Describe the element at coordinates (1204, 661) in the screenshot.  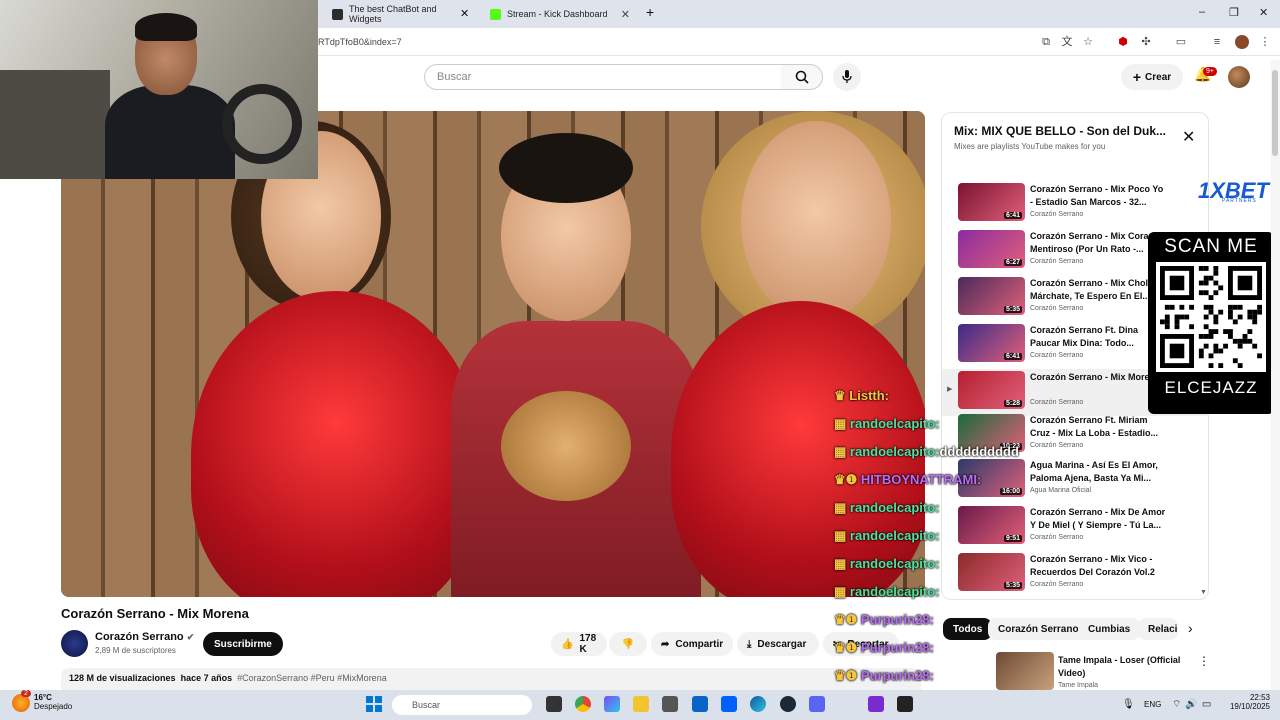
I see `more-options-icon: ⋮` at that location.